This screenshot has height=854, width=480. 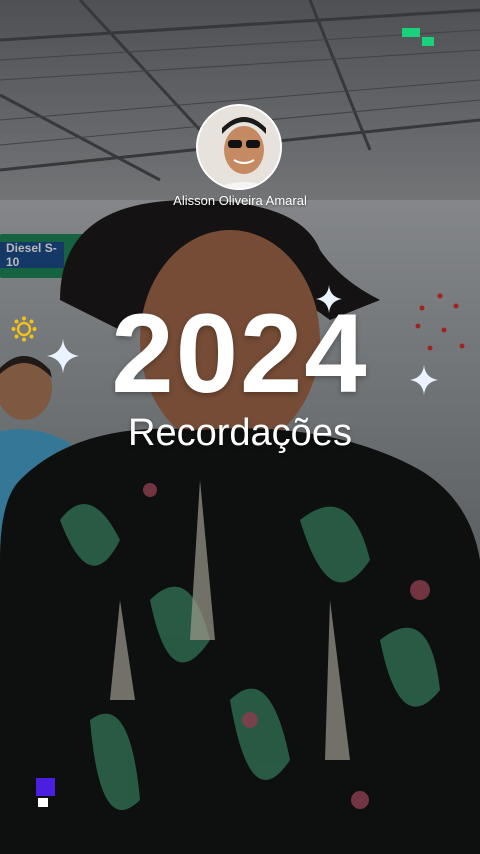 I want to click on user-avatar, so click(x=239, y=147).